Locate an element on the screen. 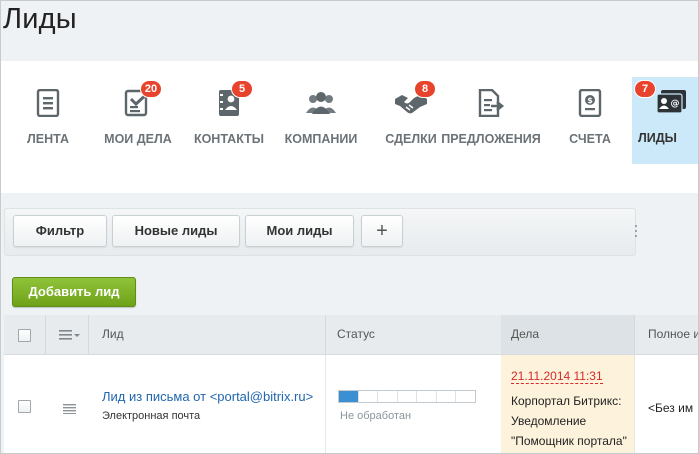 Image resolution: width=699 pixels, height=454 pixels. crm-menu-label: ЛЕНТА is located at coordinates (47, 139).